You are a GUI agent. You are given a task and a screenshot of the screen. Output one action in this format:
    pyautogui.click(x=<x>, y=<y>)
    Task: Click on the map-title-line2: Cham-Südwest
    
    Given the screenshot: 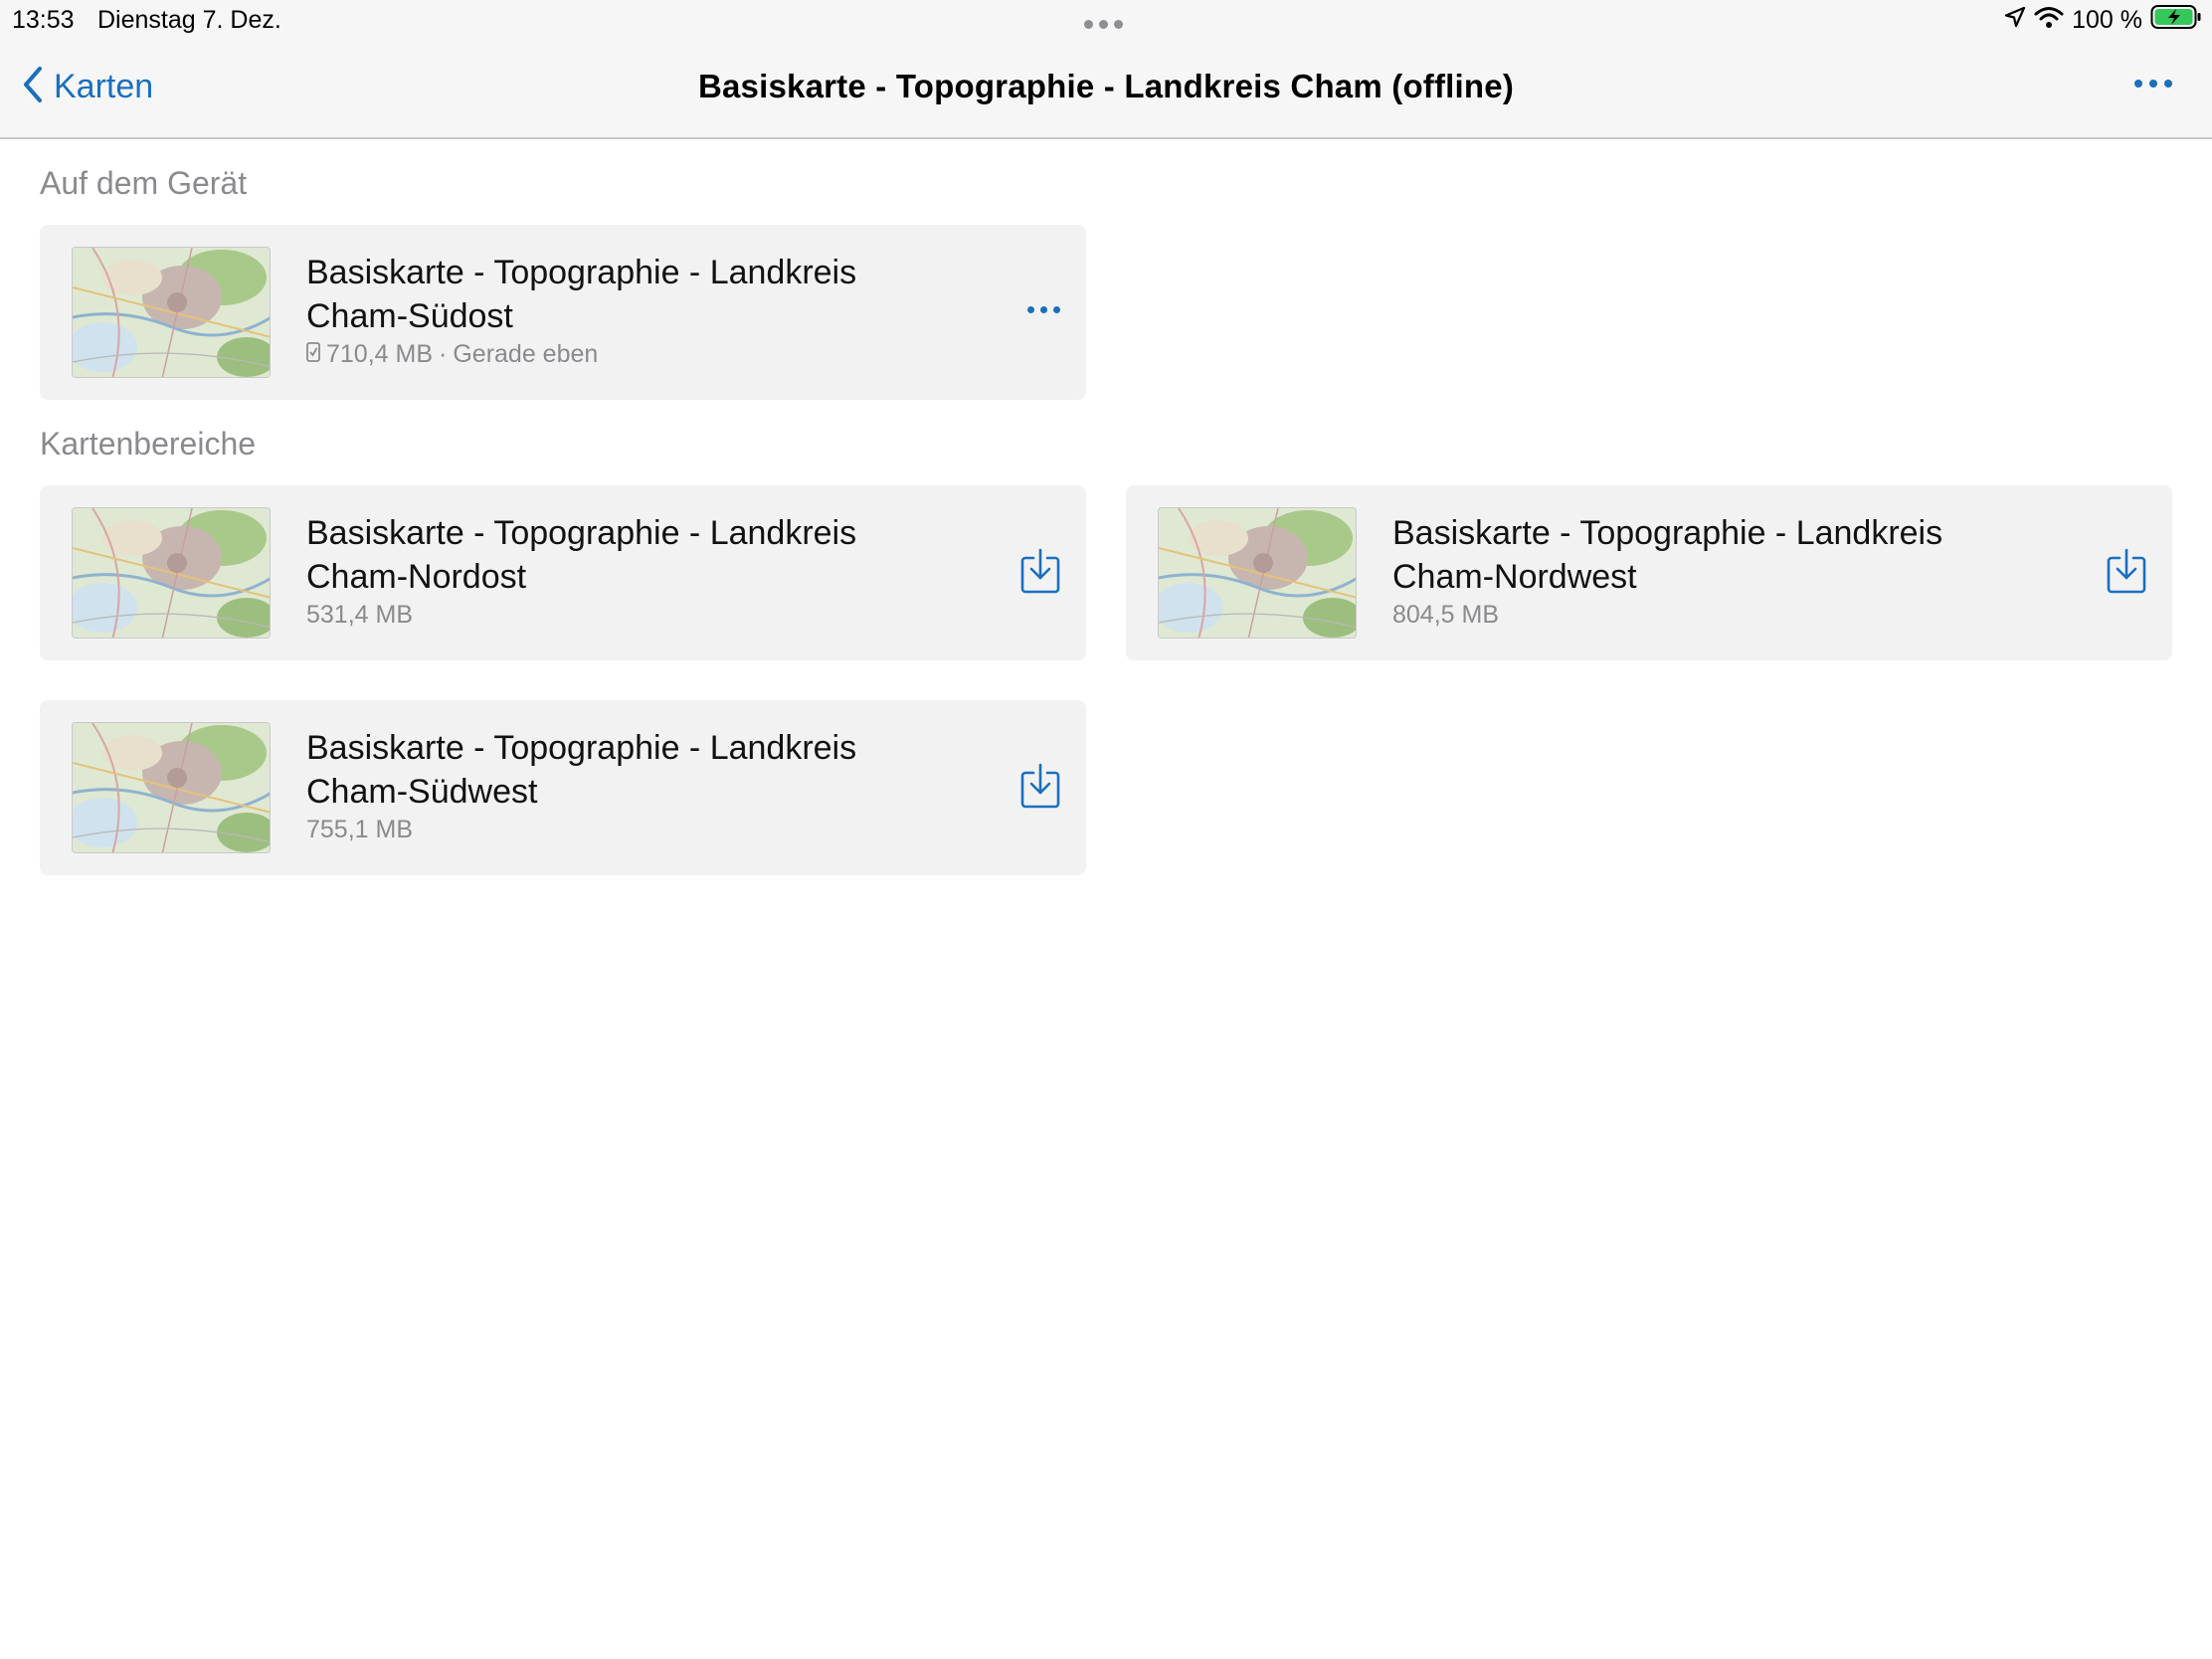 What is the action you would take?
    pyautogui.click(x=422, y=792)
    